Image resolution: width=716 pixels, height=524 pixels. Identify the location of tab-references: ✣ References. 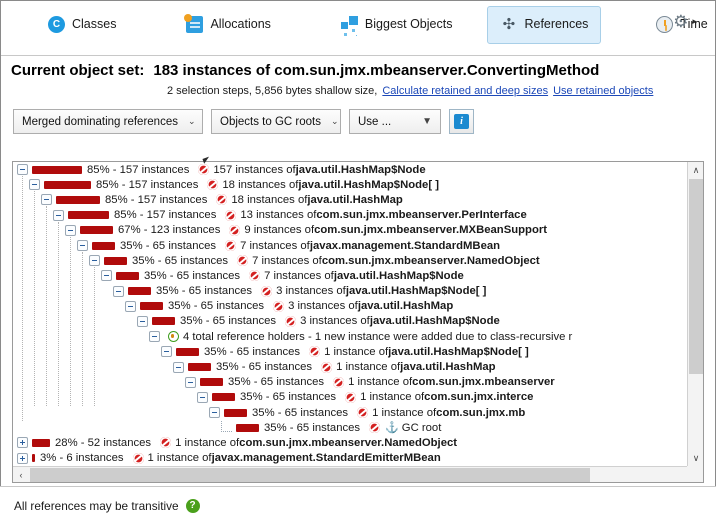
(544, 24).